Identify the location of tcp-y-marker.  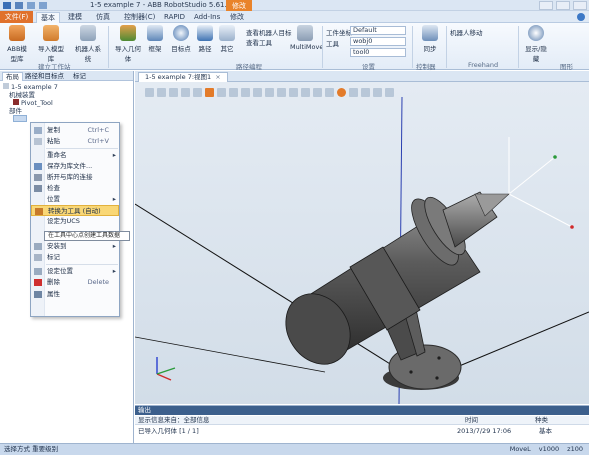
(555, 157).